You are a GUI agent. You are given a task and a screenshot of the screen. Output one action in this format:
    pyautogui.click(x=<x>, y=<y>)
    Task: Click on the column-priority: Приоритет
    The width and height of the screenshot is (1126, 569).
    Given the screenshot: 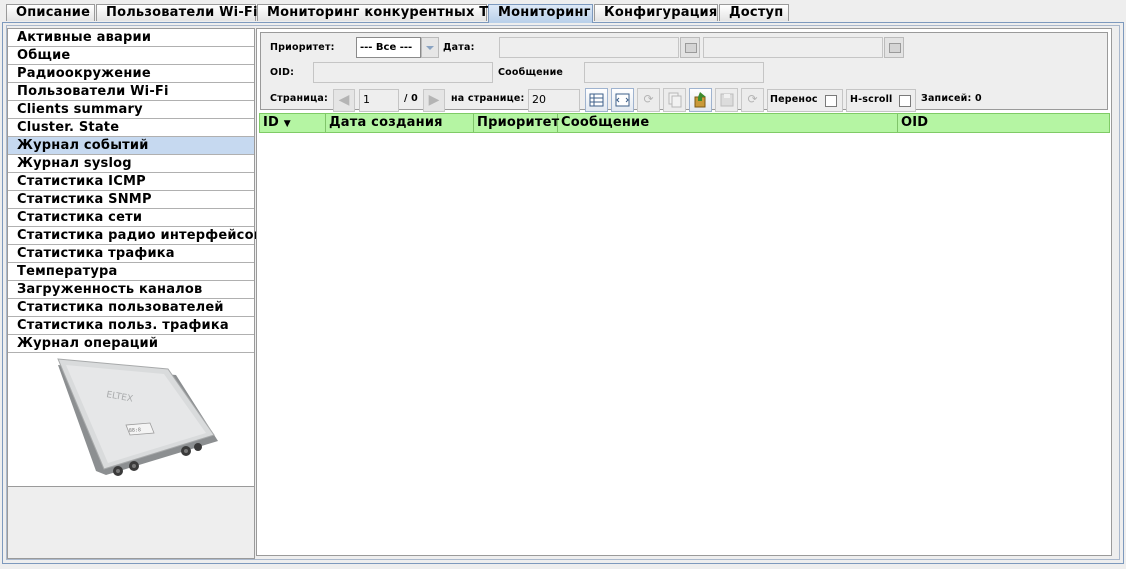 What is the action you would take?
    pyautogui.click(x=516, y=123)
    